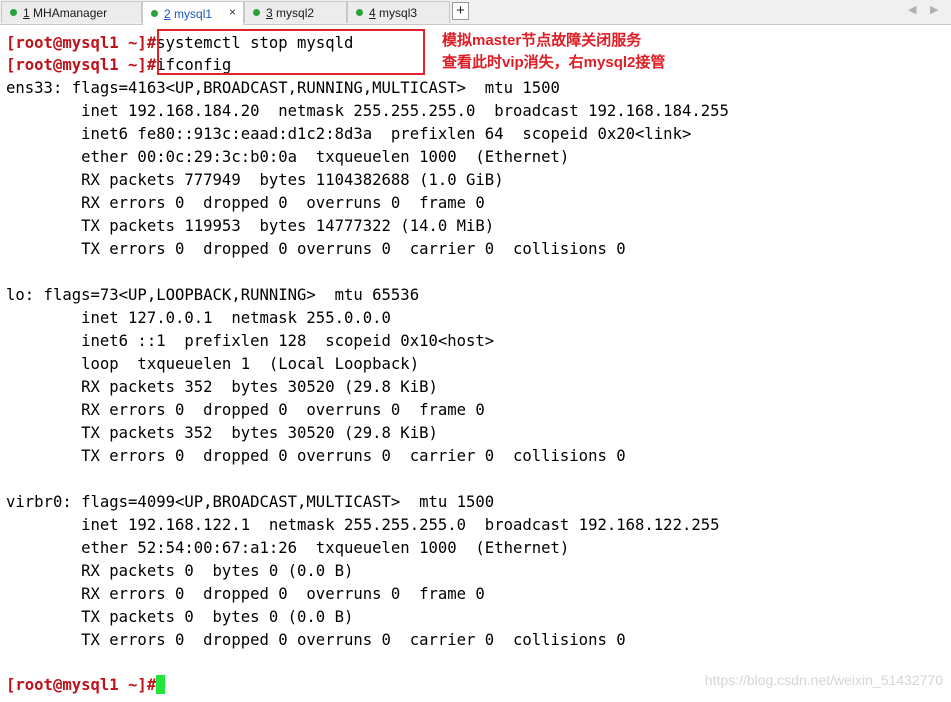 Image resolution: width=951 pixels, height=702 pixels. Describe the element at coordinates (912, 9) in the screenshot. I see `scroll-tabs-left-icon: ◀` at that location.